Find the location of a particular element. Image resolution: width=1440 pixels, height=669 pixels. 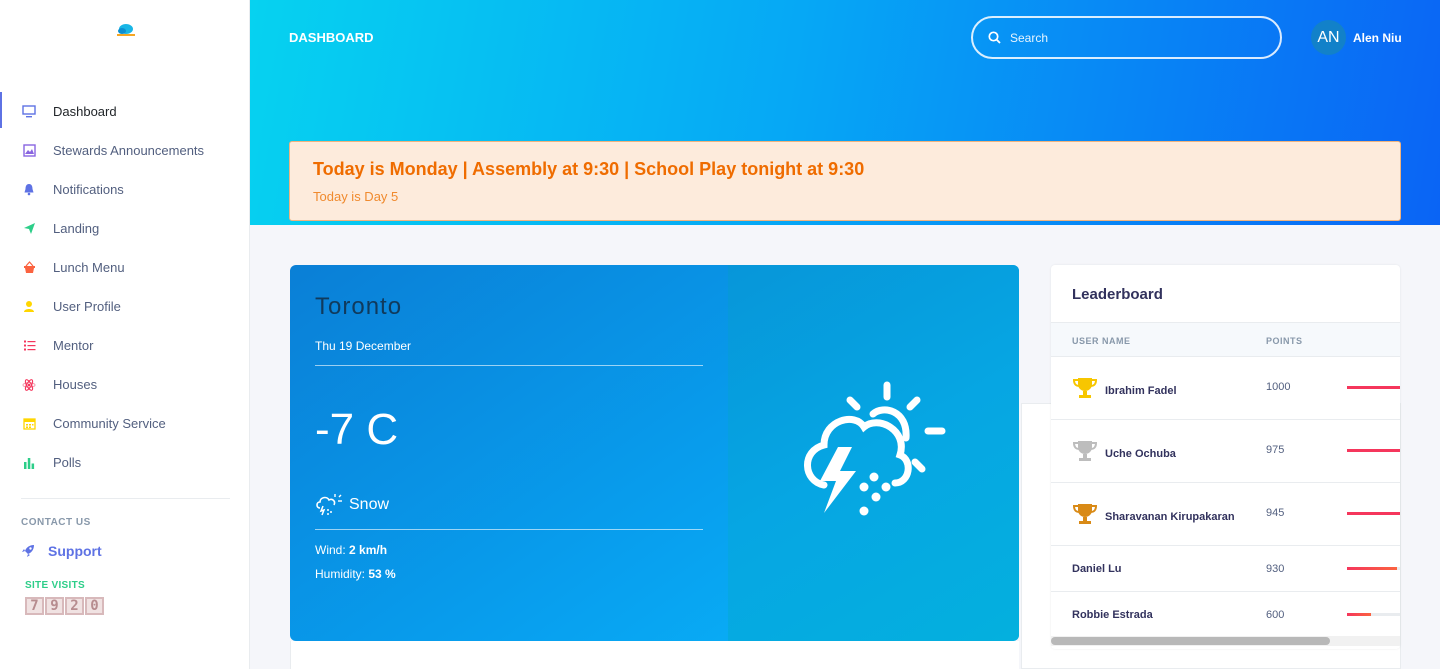

bar-chart-icon is located at coordinates (29, 463).